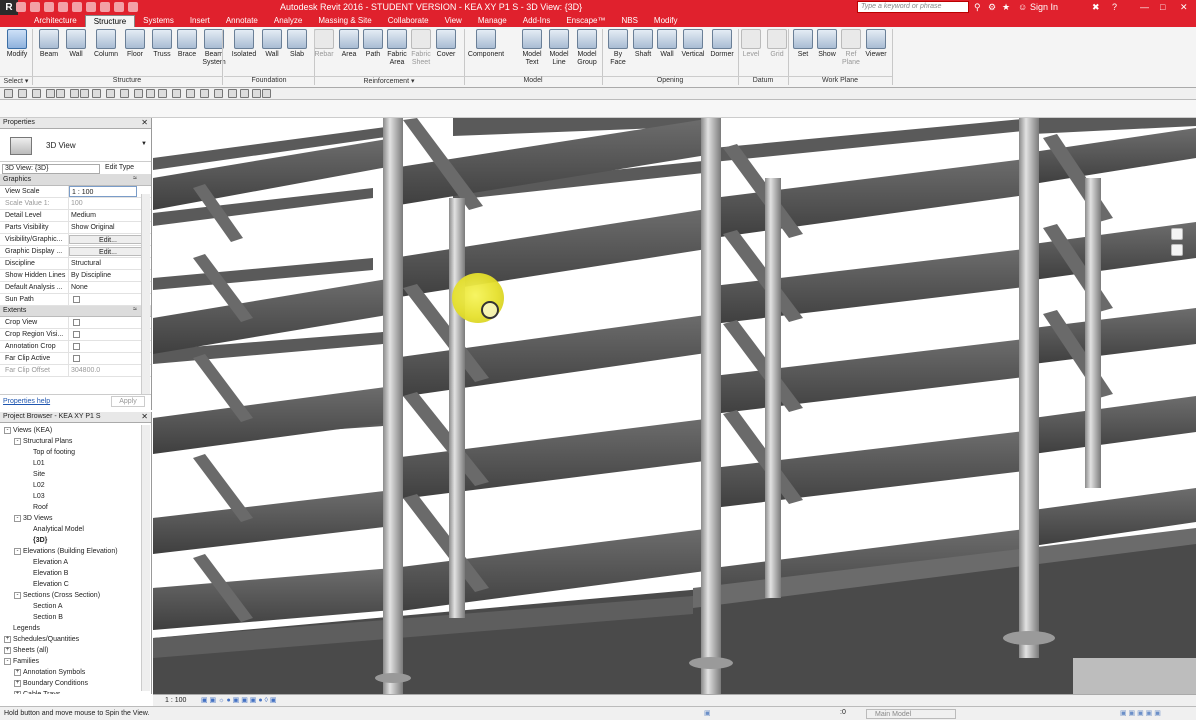  I want to click on ribbon-button-shaft: Shaft, so click(643, 52).